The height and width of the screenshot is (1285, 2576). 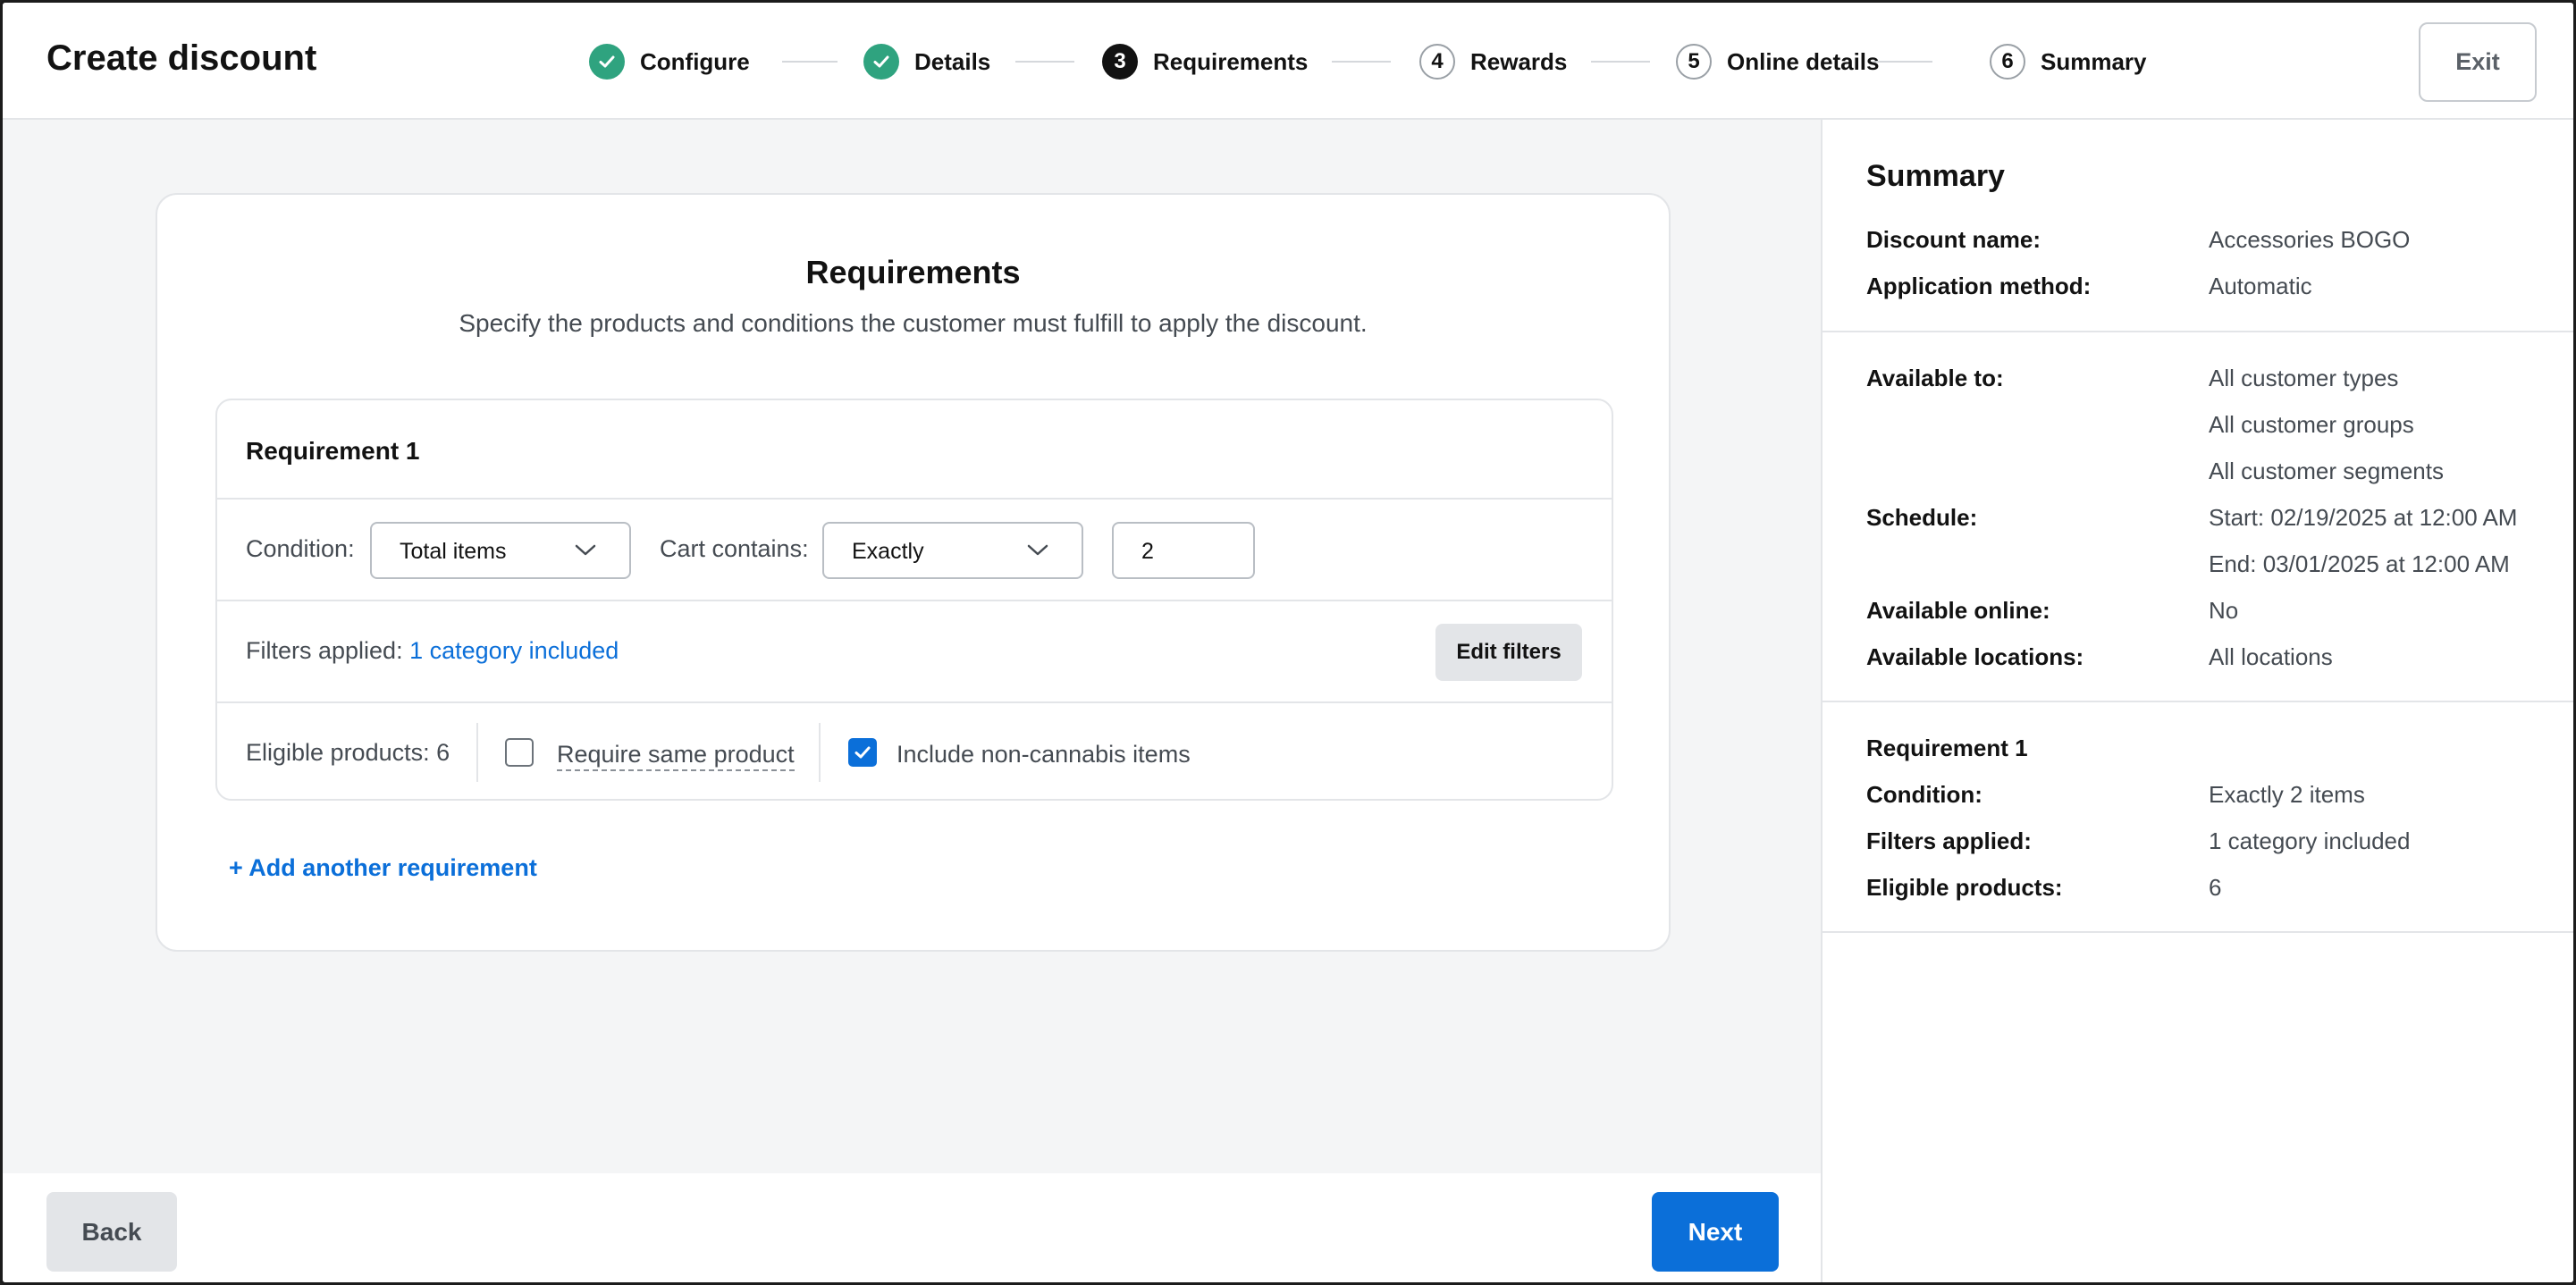 I want to click on summary-key: Available locations:, so click(x=1975, y=656).